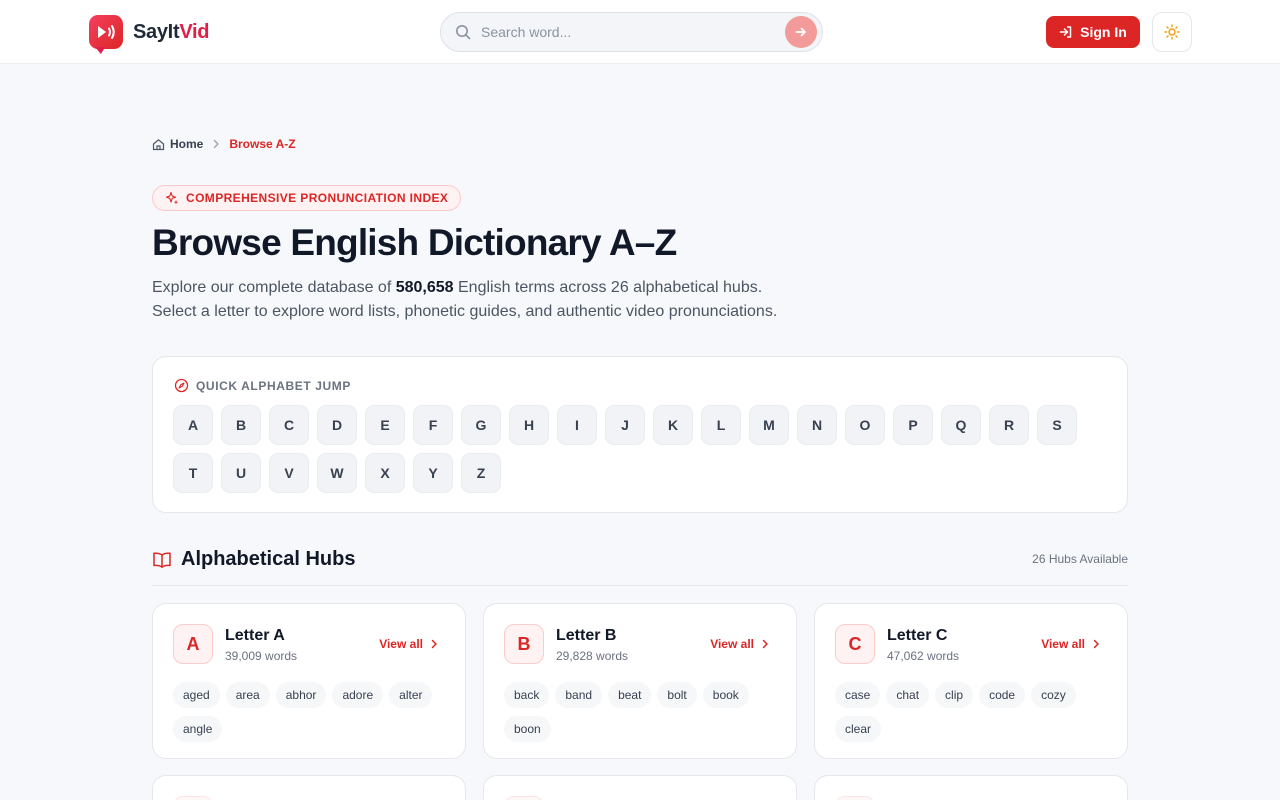 This screenshot has height=800, width=1280. I want to click on hubs-title: Alphabetical Hubs, so click(268, 559).